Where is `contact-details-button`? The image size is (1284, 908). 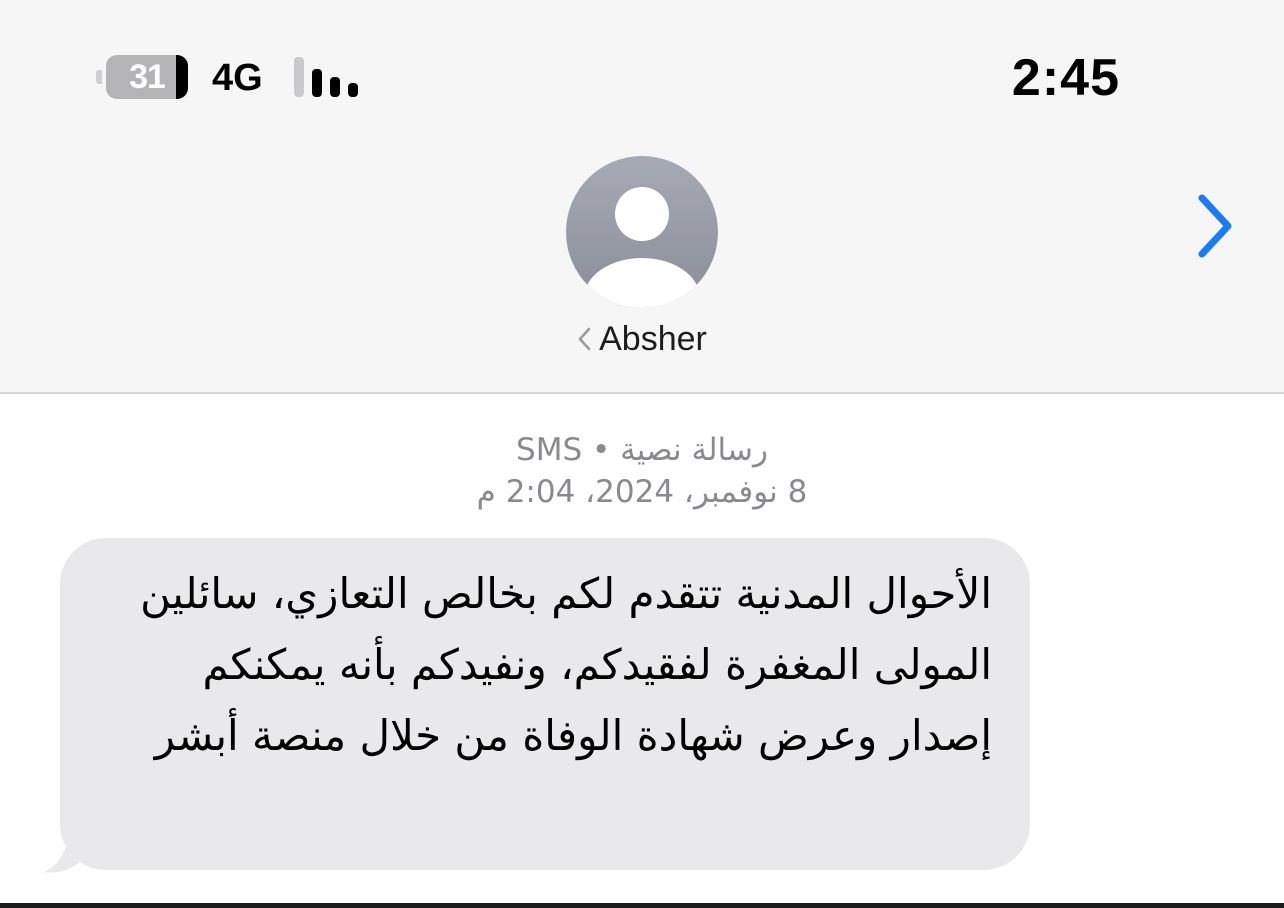
contact-details-button is located at coordinates (1216, 226).